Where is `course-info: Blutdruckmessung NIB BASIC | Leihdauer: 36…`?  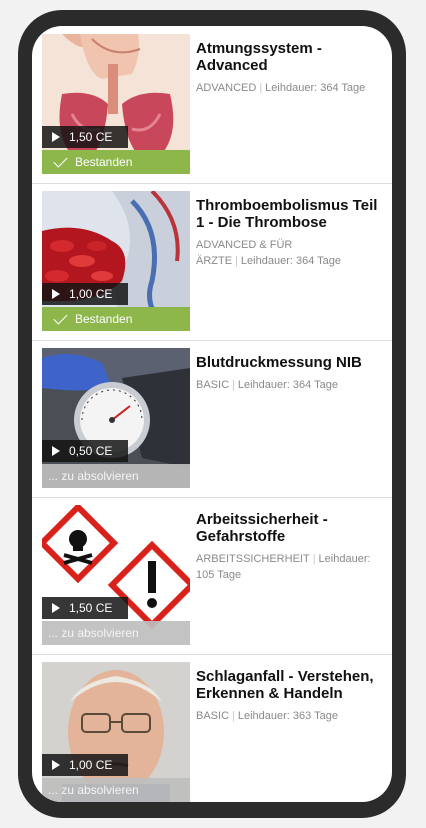
course-info: Blutdruckmessung NIB BASIC | Leihdauer: 36… is located at coordinates (292, 373).